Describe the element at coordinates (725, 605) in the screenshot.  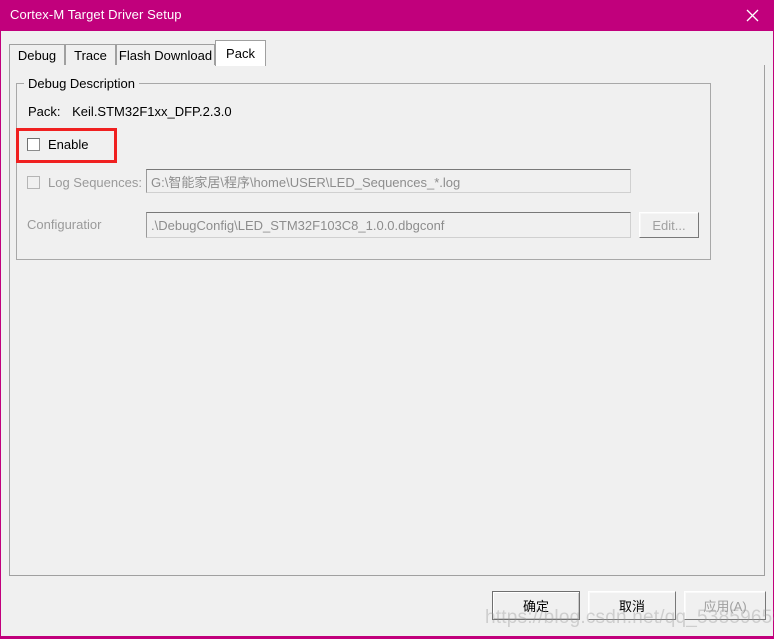
I see `apply-button: 应用(A)` at that location.